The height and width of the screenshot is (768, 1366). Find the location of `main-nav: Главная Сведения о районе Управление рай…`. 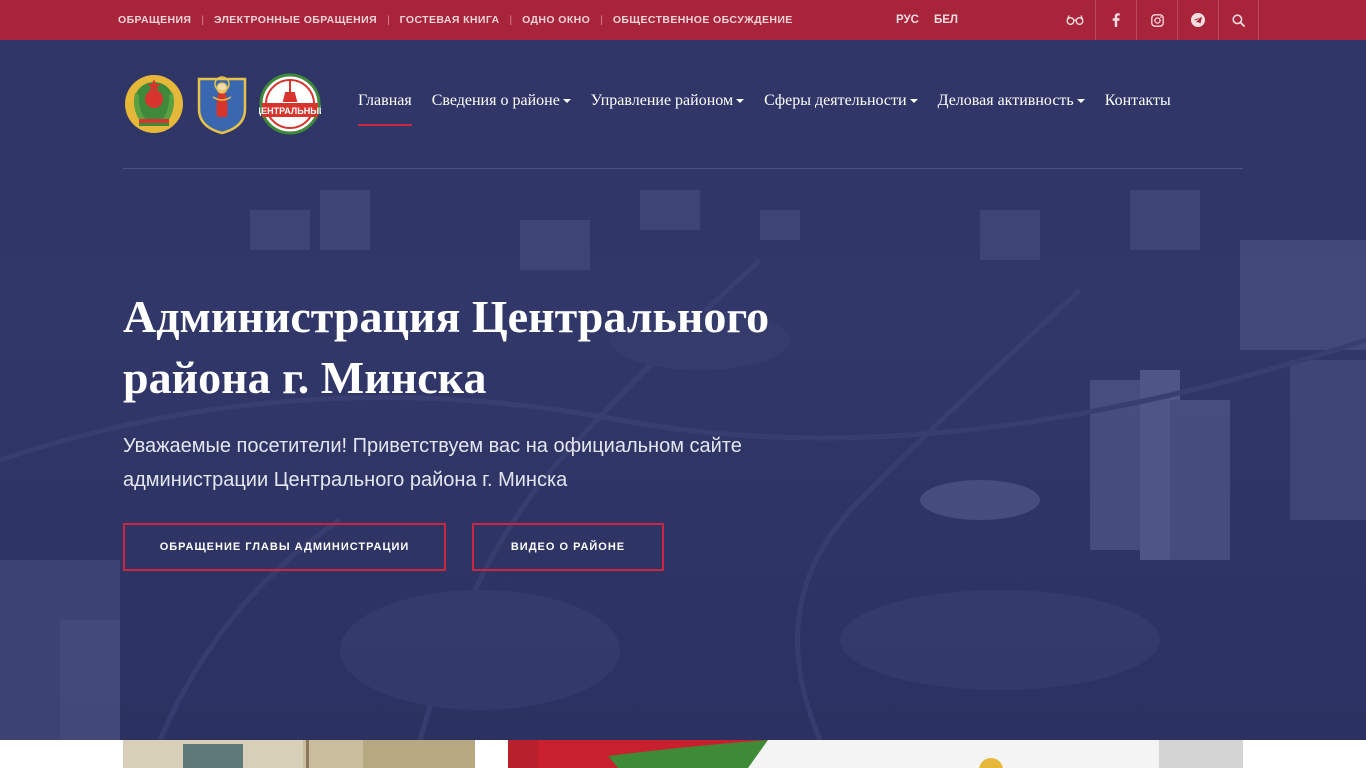

main-nav: Главная Сведения о районе Управление рай… is located at coordinates (764, 109).